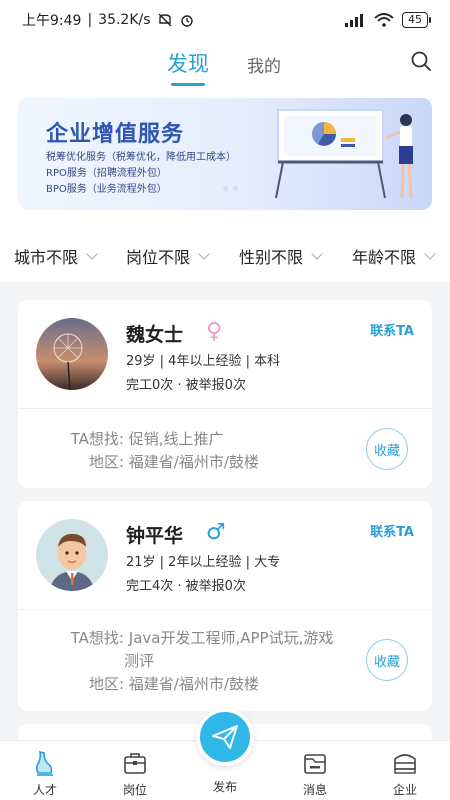 This screenshot has height=800, width=450. Describe the element at coordinates (354, 20) in the screenshot. I see `signal-icon` at that location.